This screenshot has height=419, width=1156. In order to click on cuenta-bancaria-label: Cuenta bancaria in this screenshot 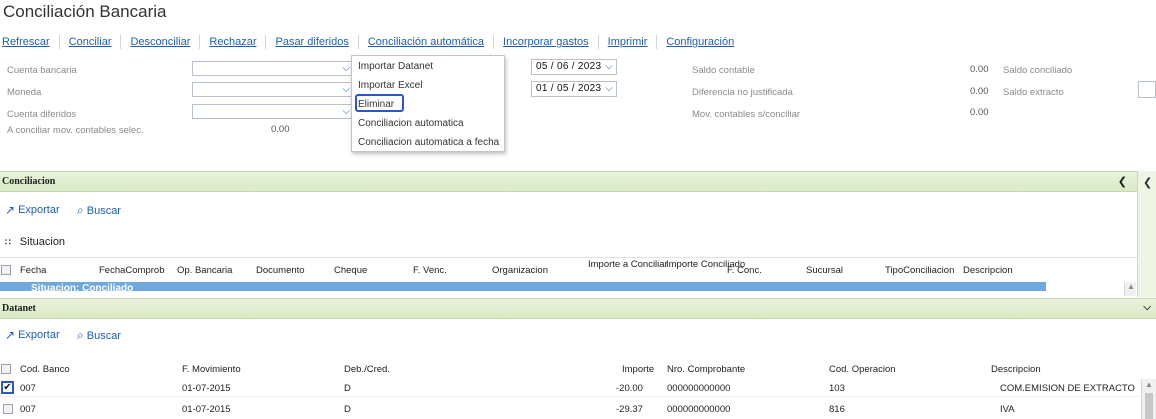, I will do `click(42, 70)`.